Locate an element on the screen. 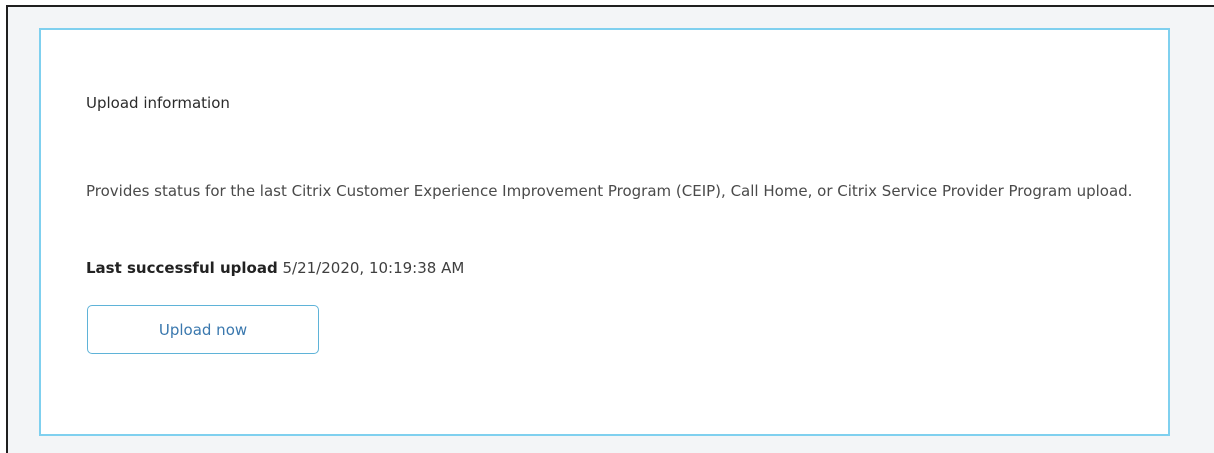 The width and height of the screenshot is (1214, 453). section-title: Upload information is located at coordinates (158, 103).